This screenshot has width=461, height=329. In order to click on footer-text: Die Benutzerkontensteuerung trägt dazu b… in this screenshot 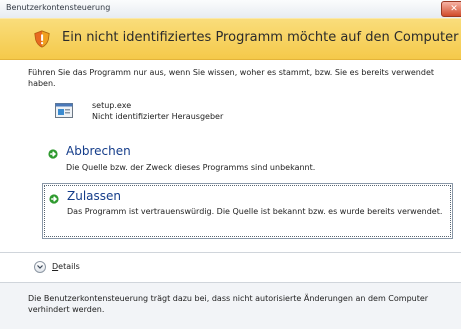, I will do `click(228, 304)`.